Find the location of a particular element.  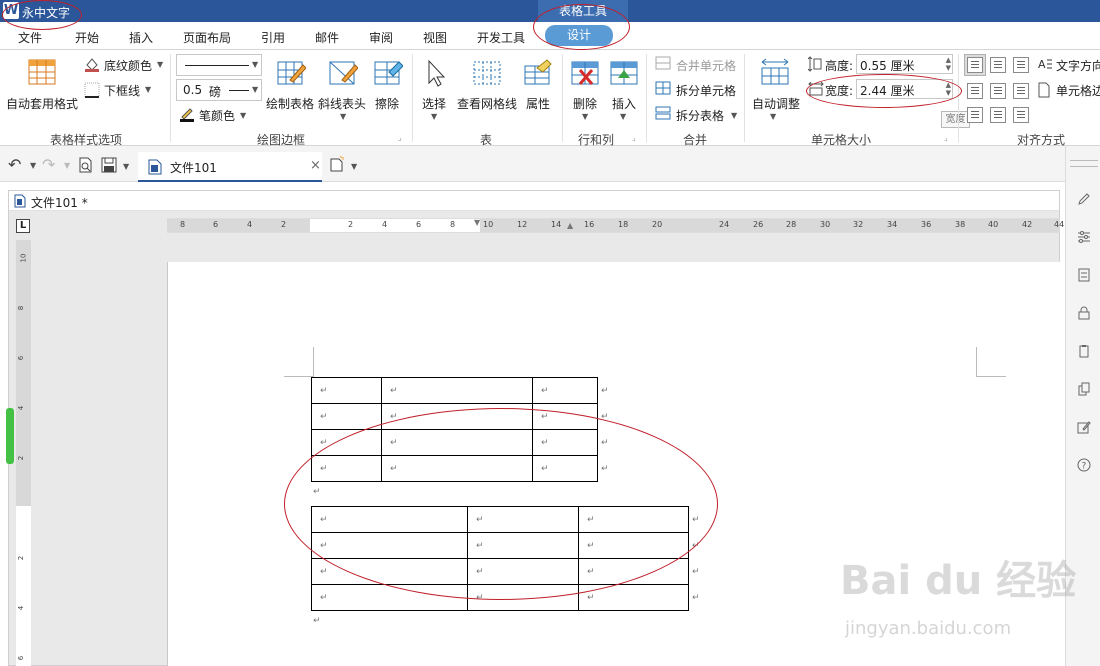

view-gridlines-button: 查看网格线 is located at coordinates (487, 103).